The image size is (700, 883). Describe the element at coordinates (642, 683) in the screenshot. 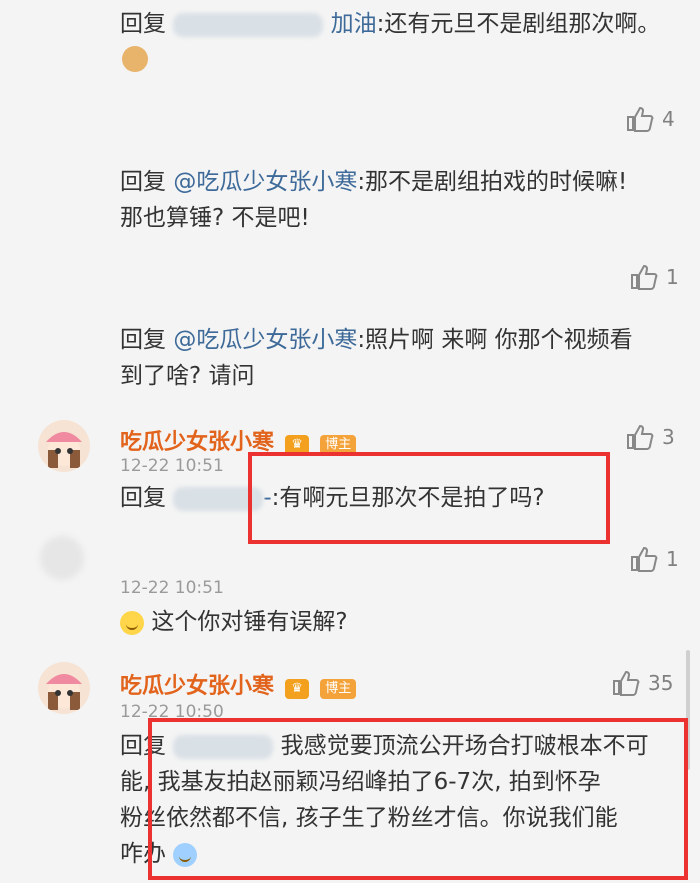

I see `like-button: 35` at that location.